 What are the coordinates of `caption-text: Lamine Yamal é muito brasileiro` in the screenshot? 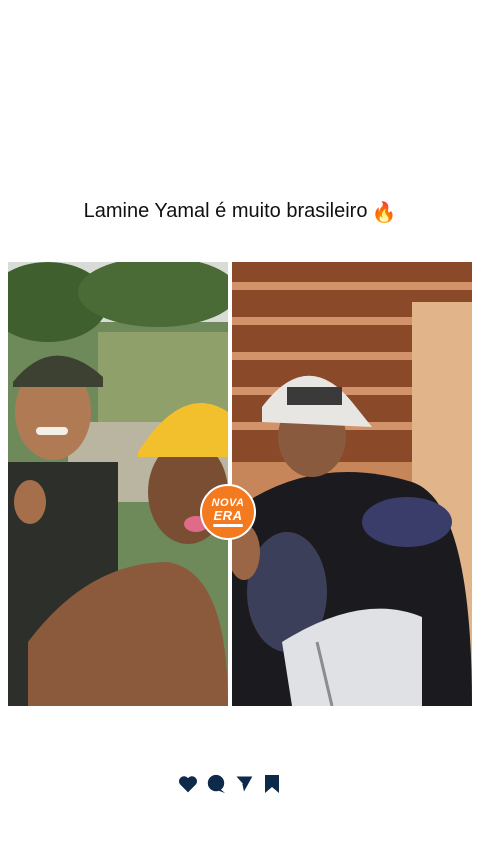 It's located at (225, 211).